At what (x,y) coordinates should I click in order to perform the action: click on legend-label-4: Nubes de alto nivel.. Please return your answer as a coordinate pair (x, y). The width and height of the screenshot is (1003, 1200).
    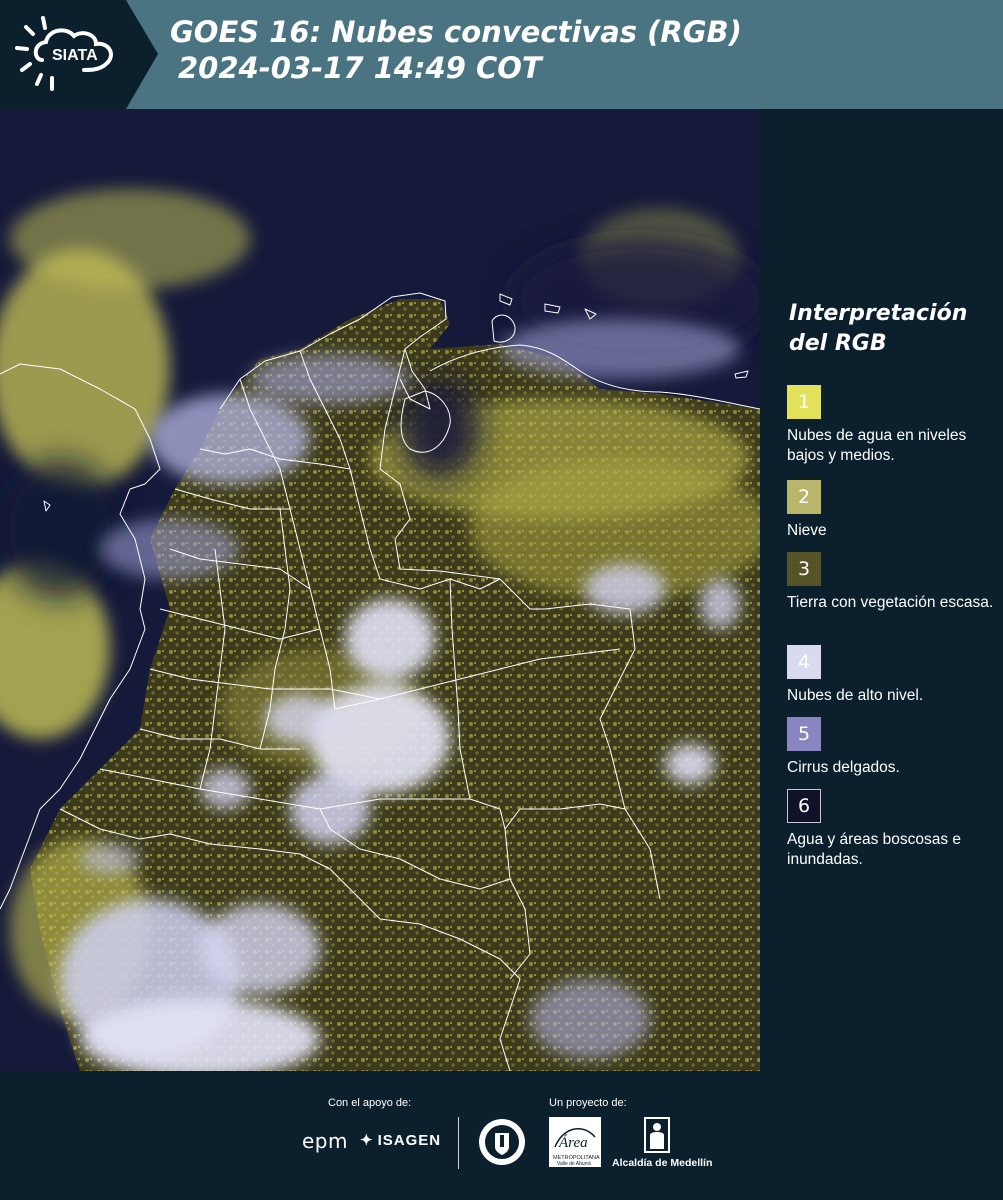
    Looking at the image, I should click on (855, 695).